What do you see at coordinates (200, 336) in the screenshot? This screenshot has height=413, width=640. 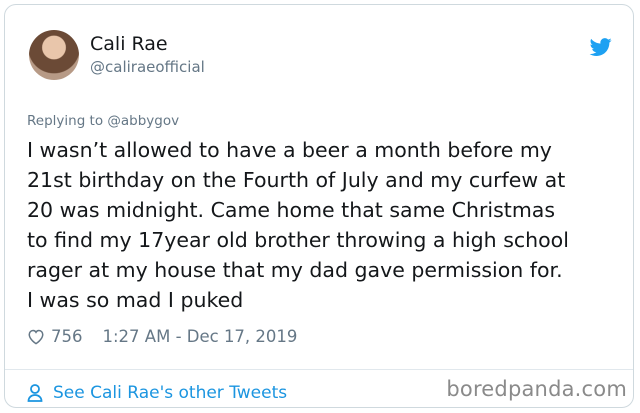 I see `timestamp: 1:27 AM - Dec 17, 2019` at bounding box center [200, 336].